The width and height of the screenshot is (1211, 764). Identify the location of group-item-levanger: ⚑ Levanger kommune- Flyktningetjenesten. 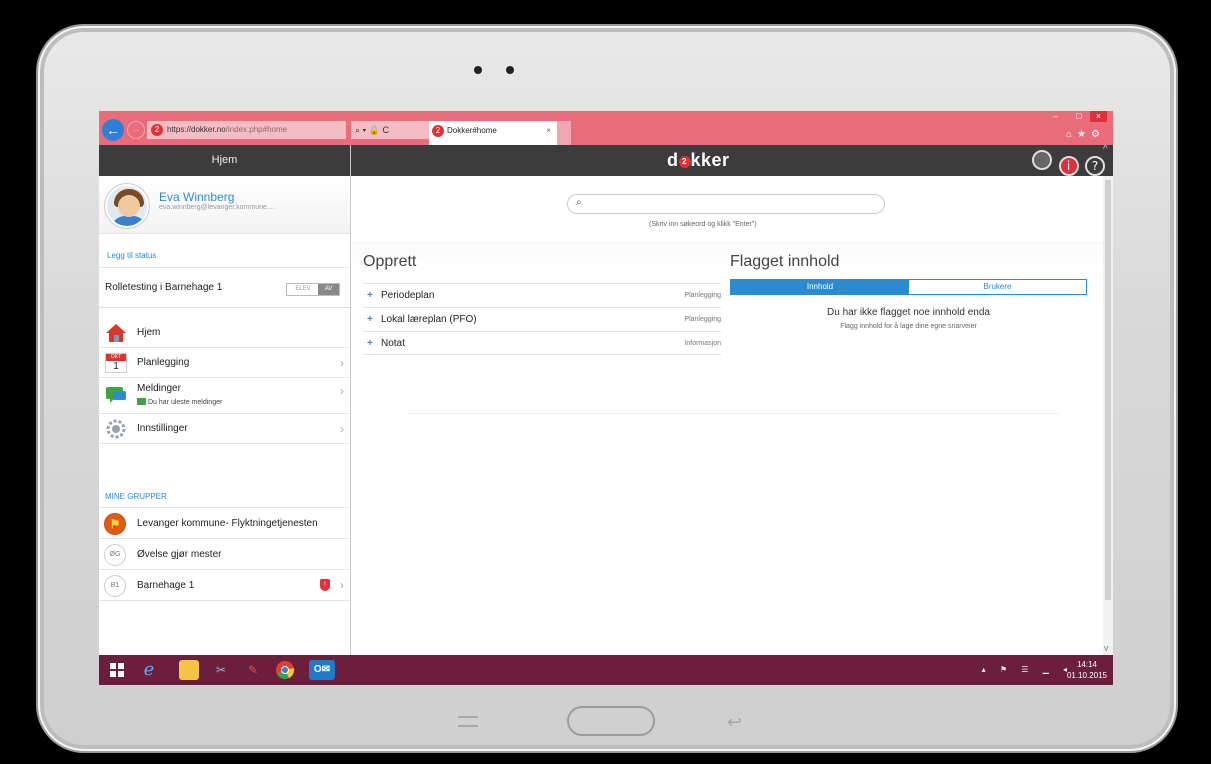
(224, 523).